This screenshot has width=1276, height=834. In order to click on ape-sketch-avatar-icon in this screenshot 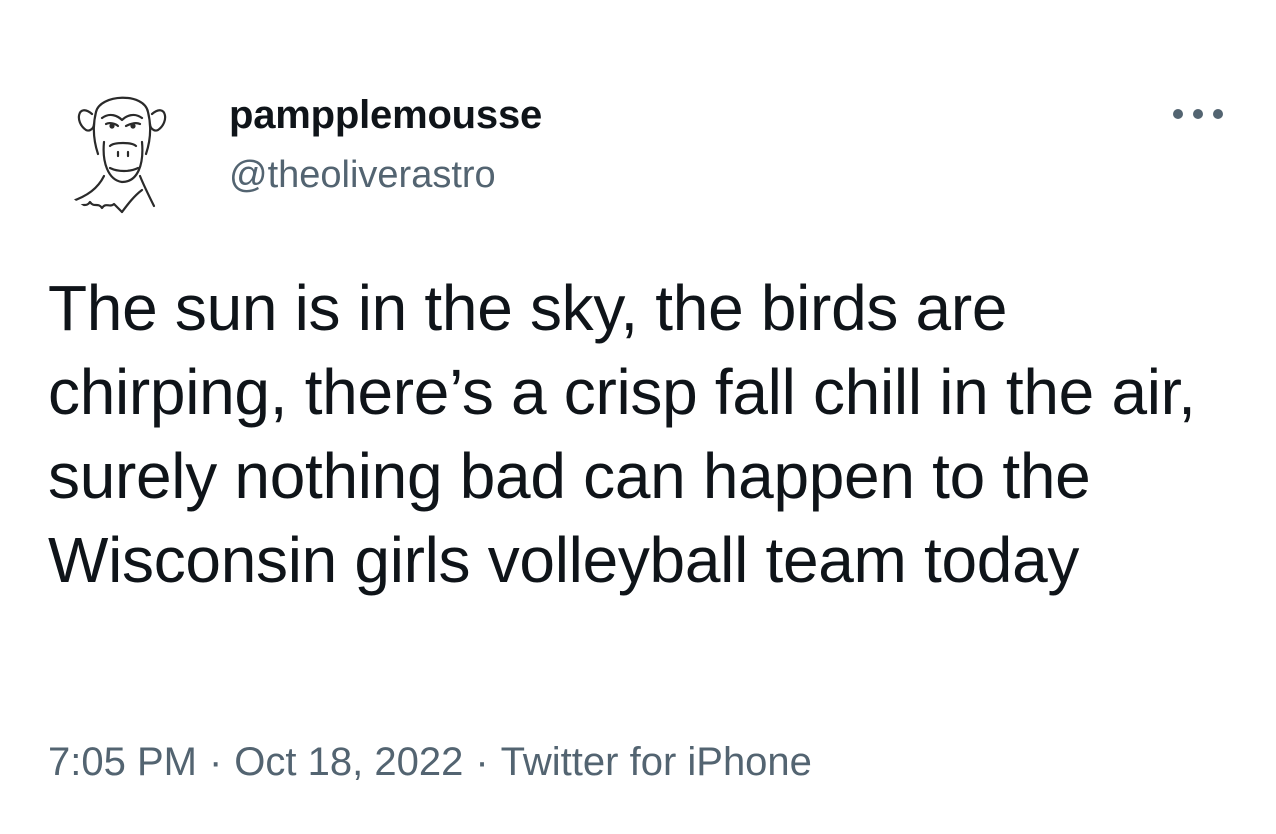, I will do `click(117, 155)`.